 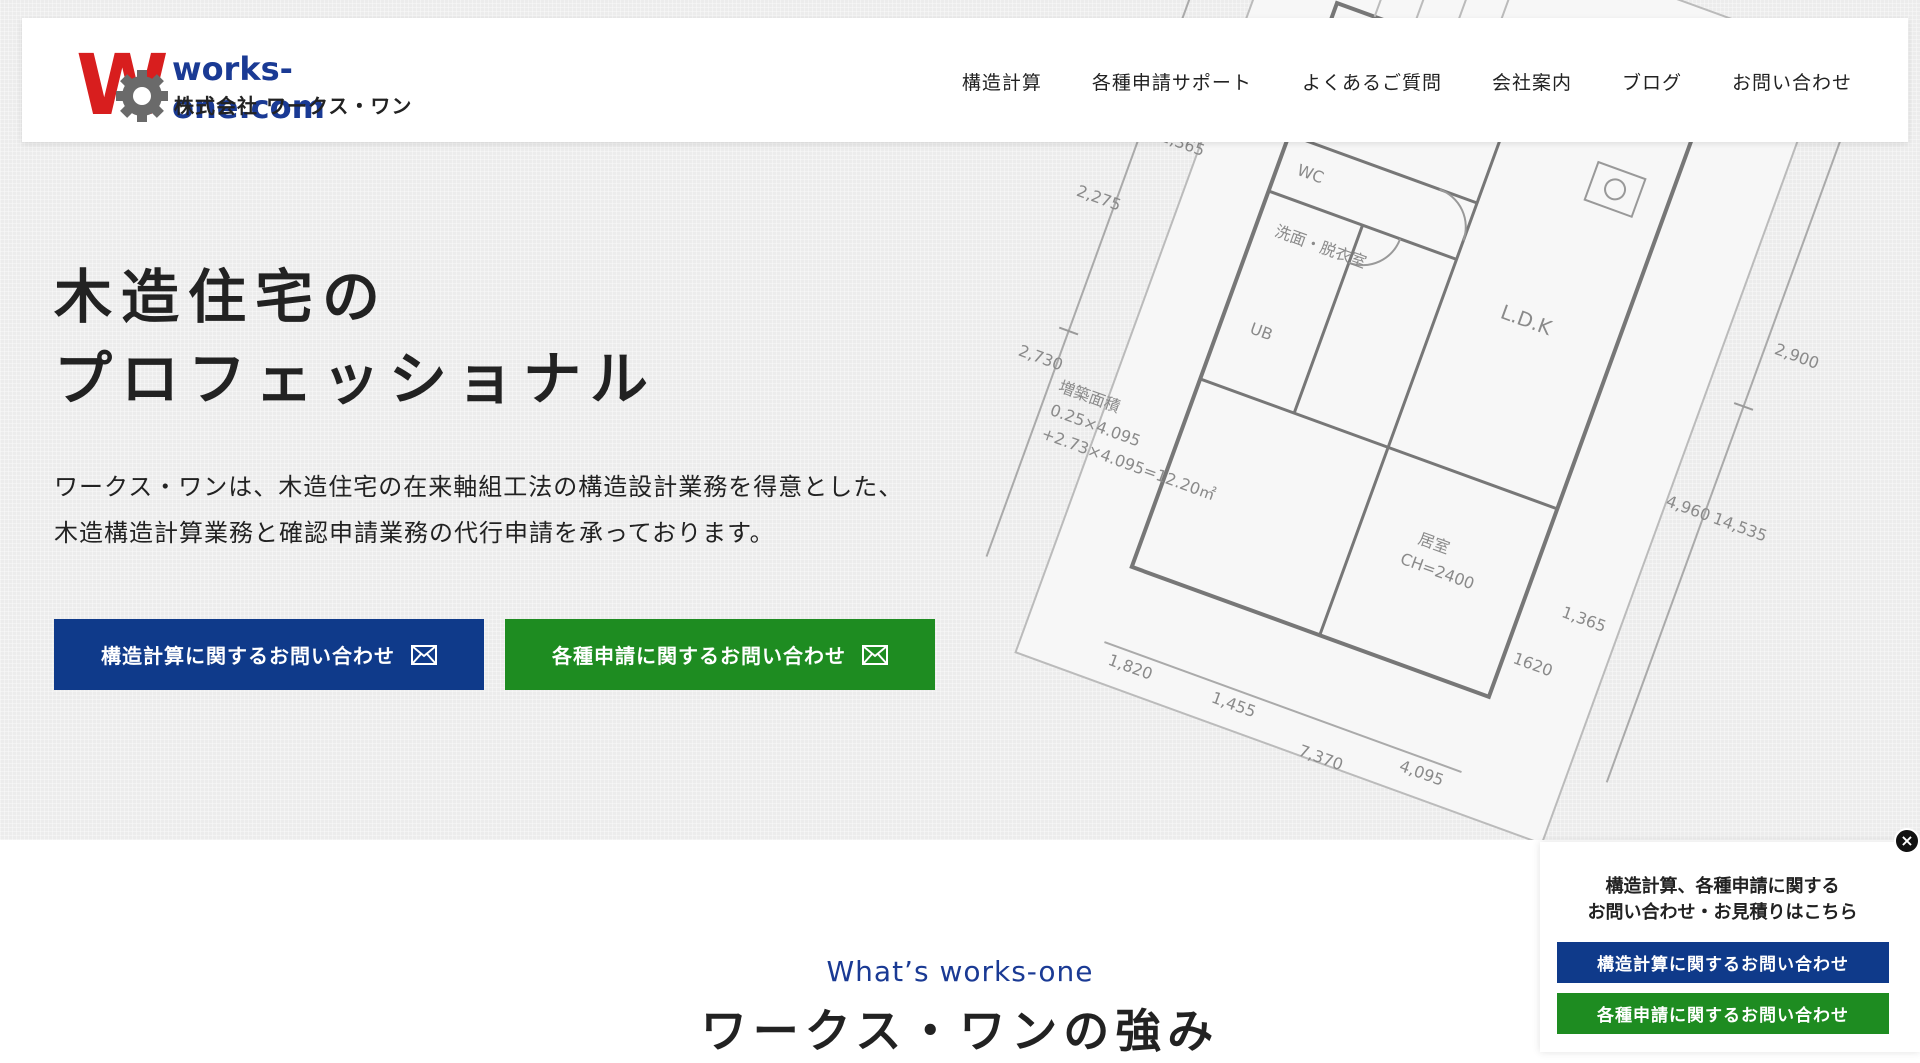 What do you see at coordinates (1099, 198) in the screenshot?
I see `blueprint-label: 2,275` at bounding box center [1099, 198].